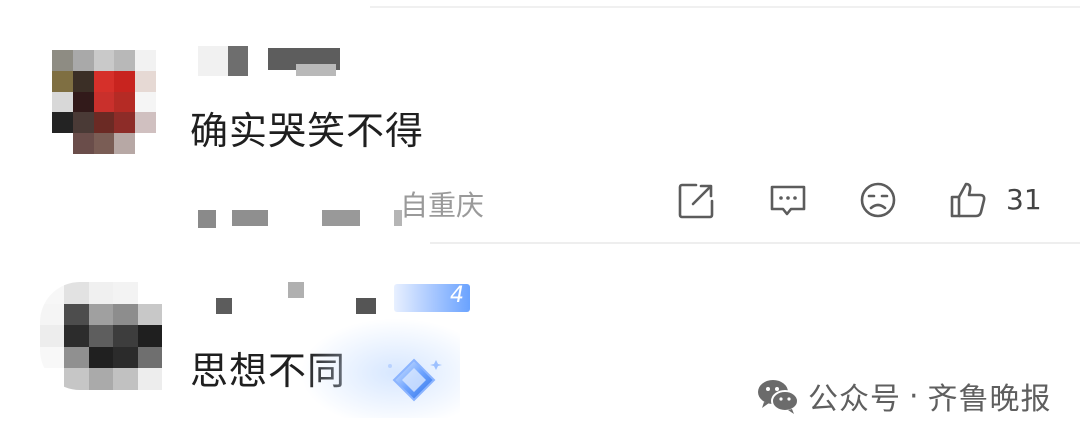 The width and height of the screenshot is (1080, 437). What do you see at coordinates (725, 7) in the screenshot?
I see `top-divider` at bounding box center [725, 7].